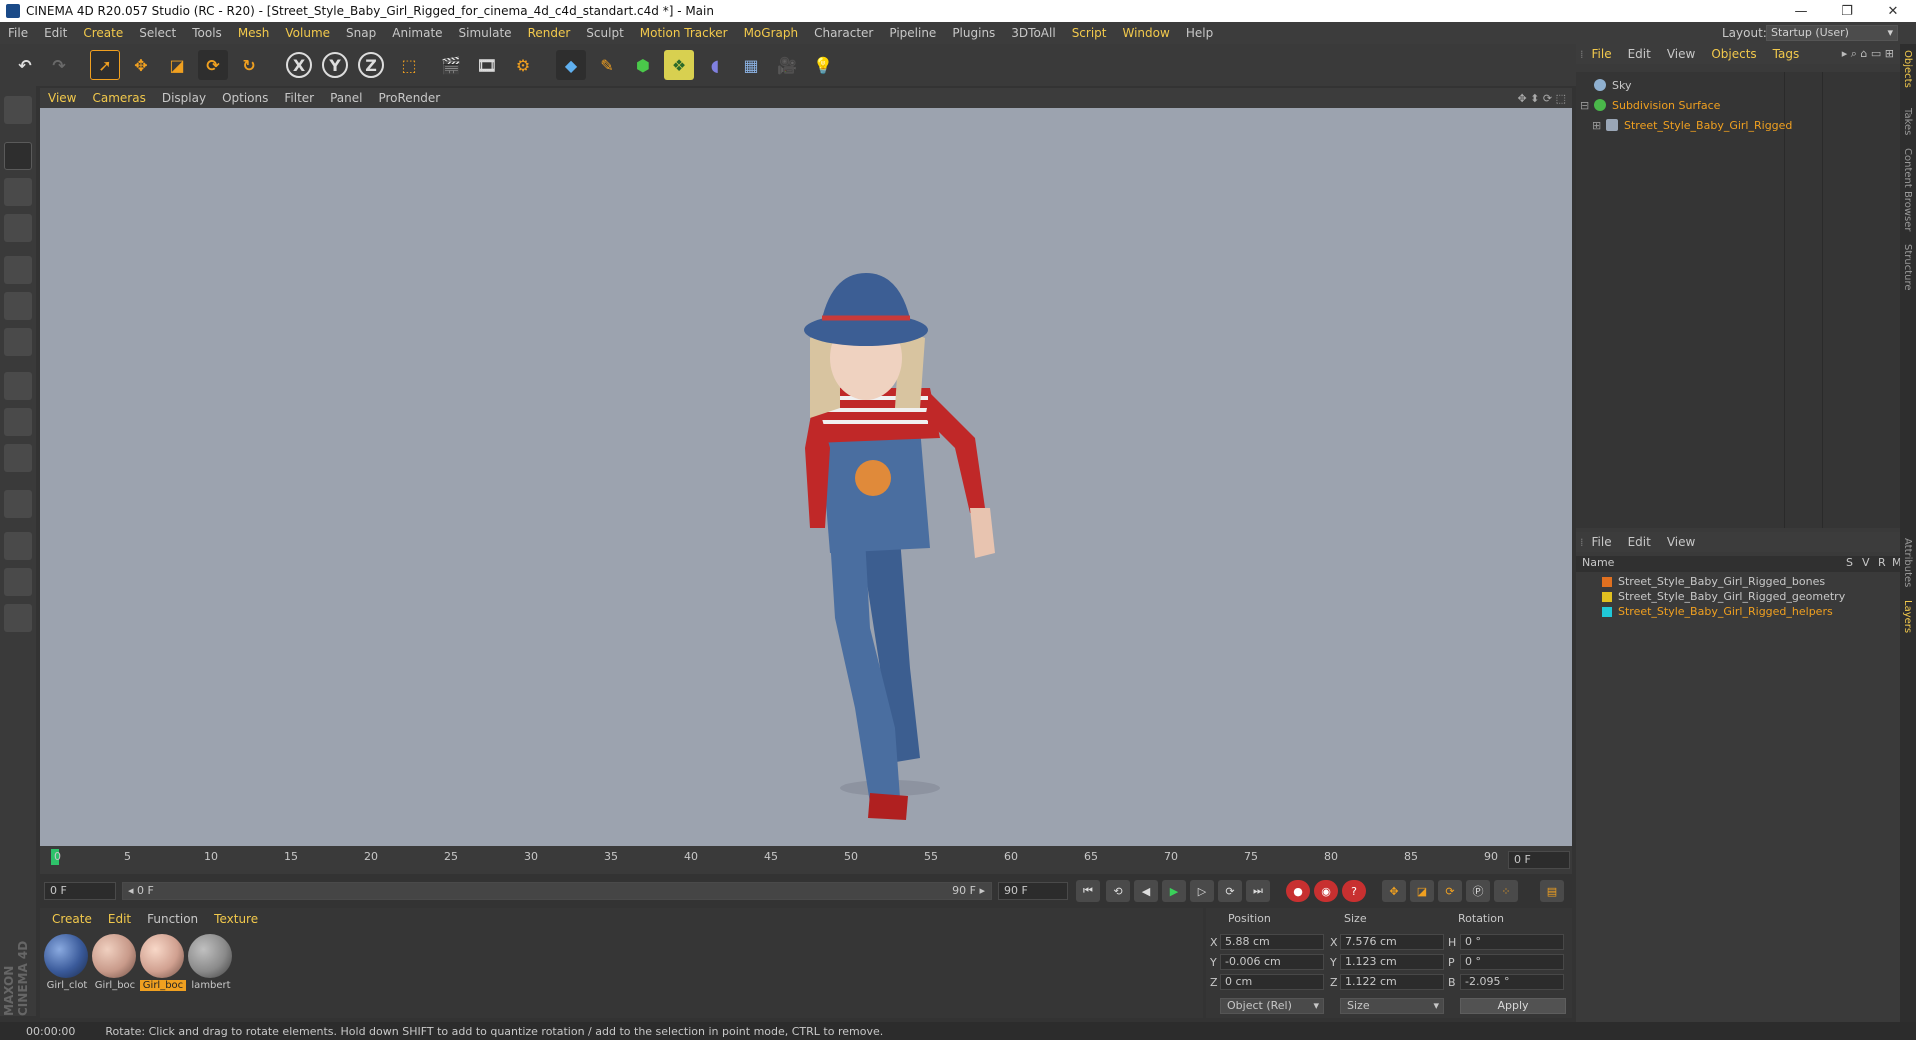 The height and width of the screenshot is (1040, 1916). What do you see at coordinates (1733, 54) in the screenshot?
I see `om-menu-objects: Objects` at bounding box center [1733, 54].